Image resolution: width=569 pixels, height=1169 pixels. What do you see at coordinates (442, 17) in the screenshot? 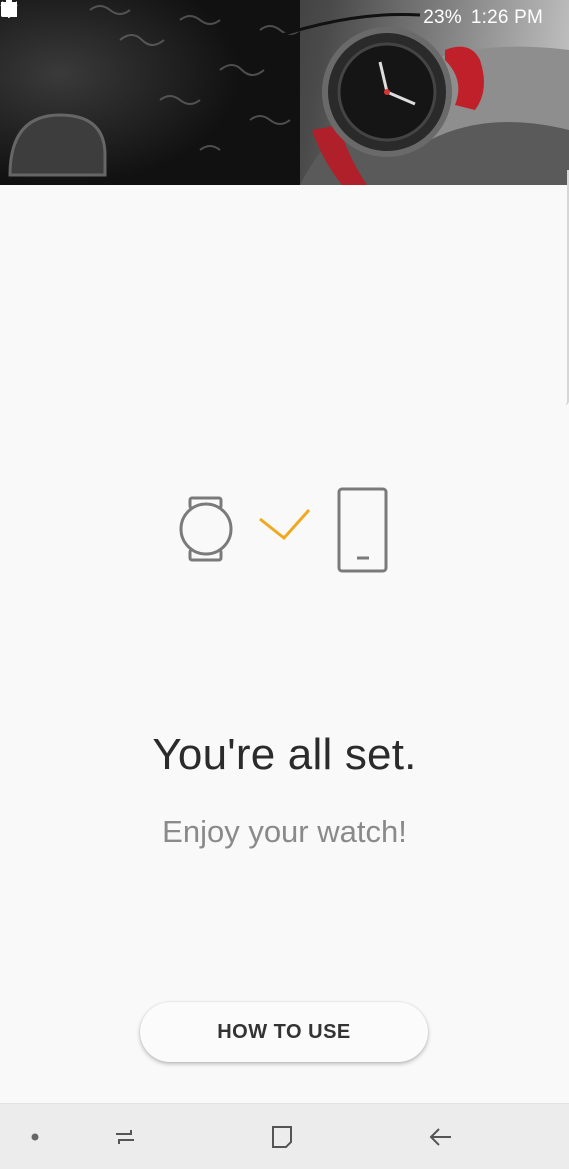
I see `battery-percentage: 23%` at bounding box center [442, 17].